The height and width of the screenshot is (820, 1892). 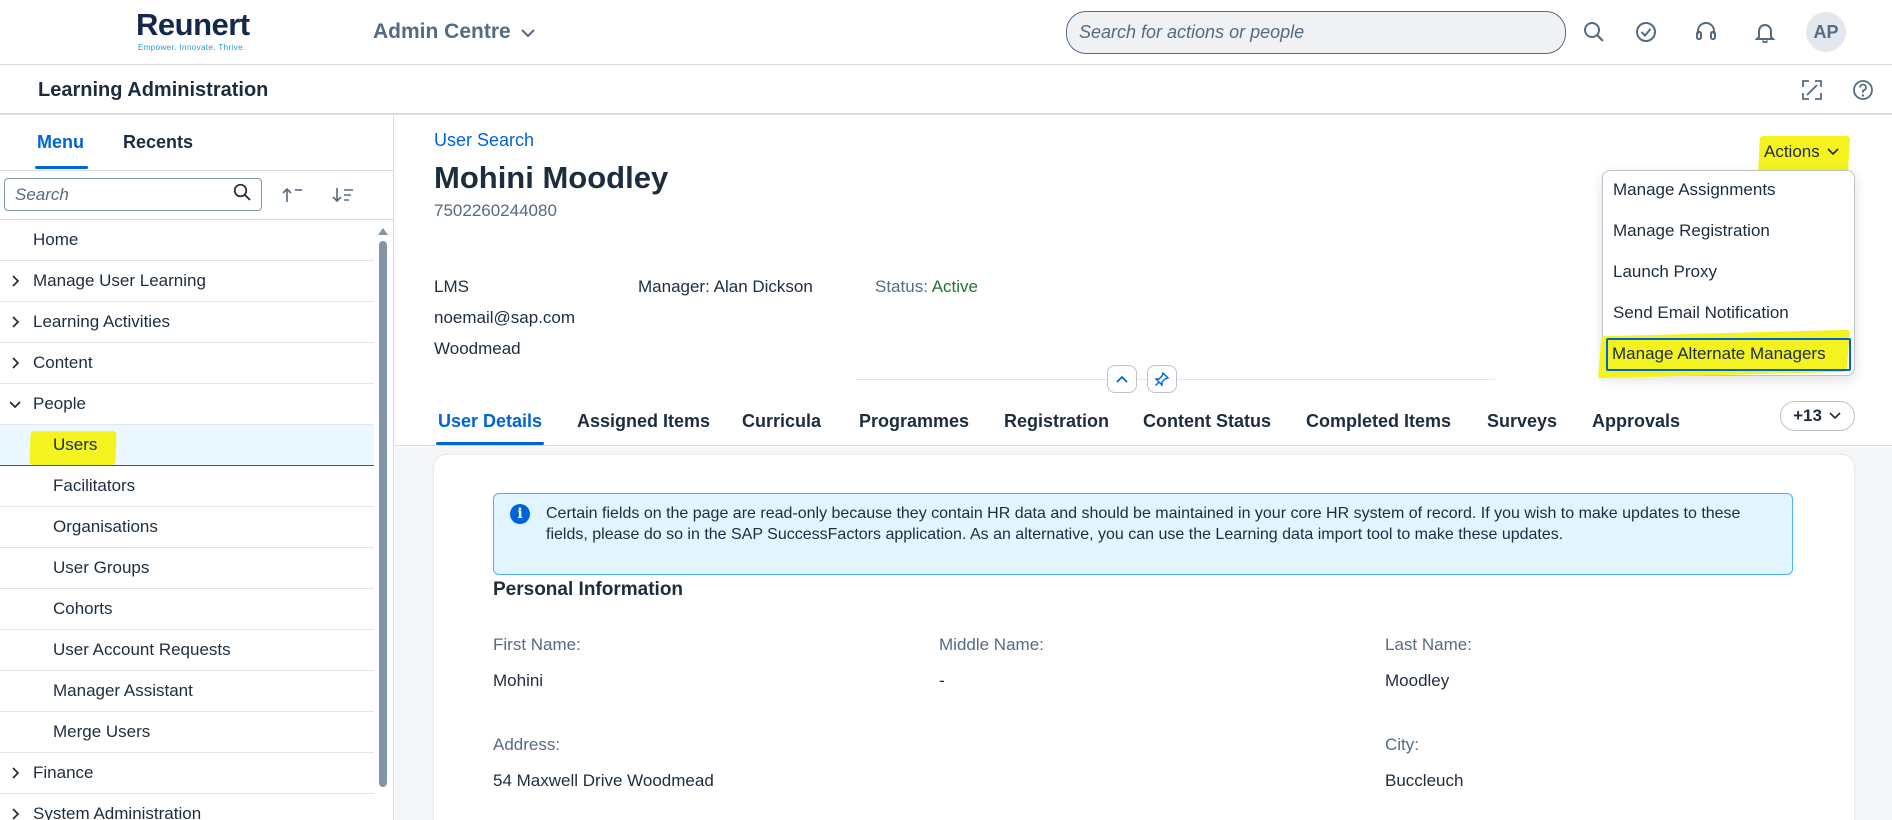 I want to click on help-icon, so click(x=1863, y=90).